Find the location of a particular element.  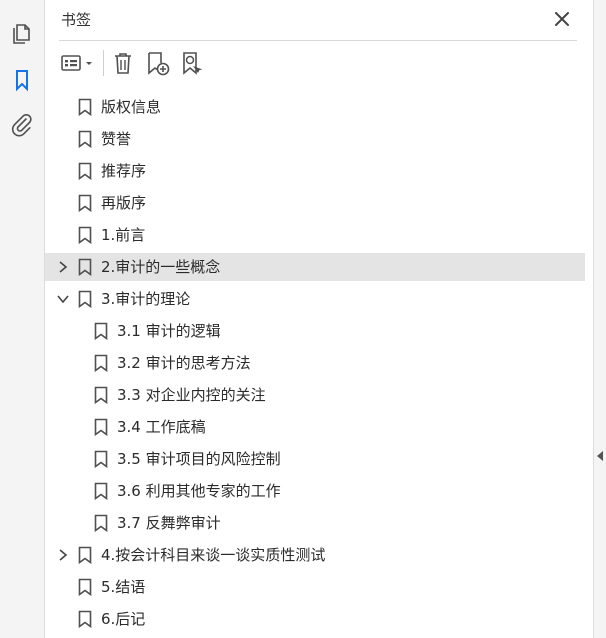

bookmark-item: 1.前言 is located at coordinates (315, 235).